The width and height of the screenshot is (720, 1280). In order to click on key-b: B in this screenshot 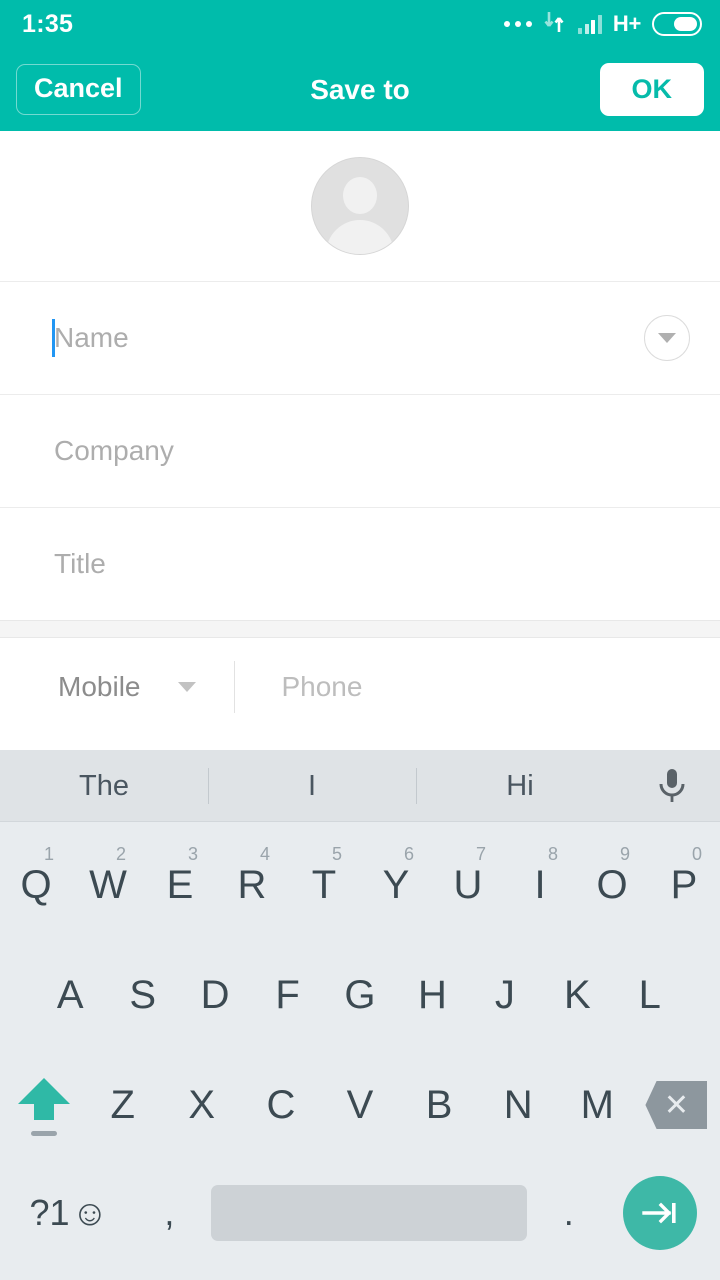, I will do `click(439, 1105)`.